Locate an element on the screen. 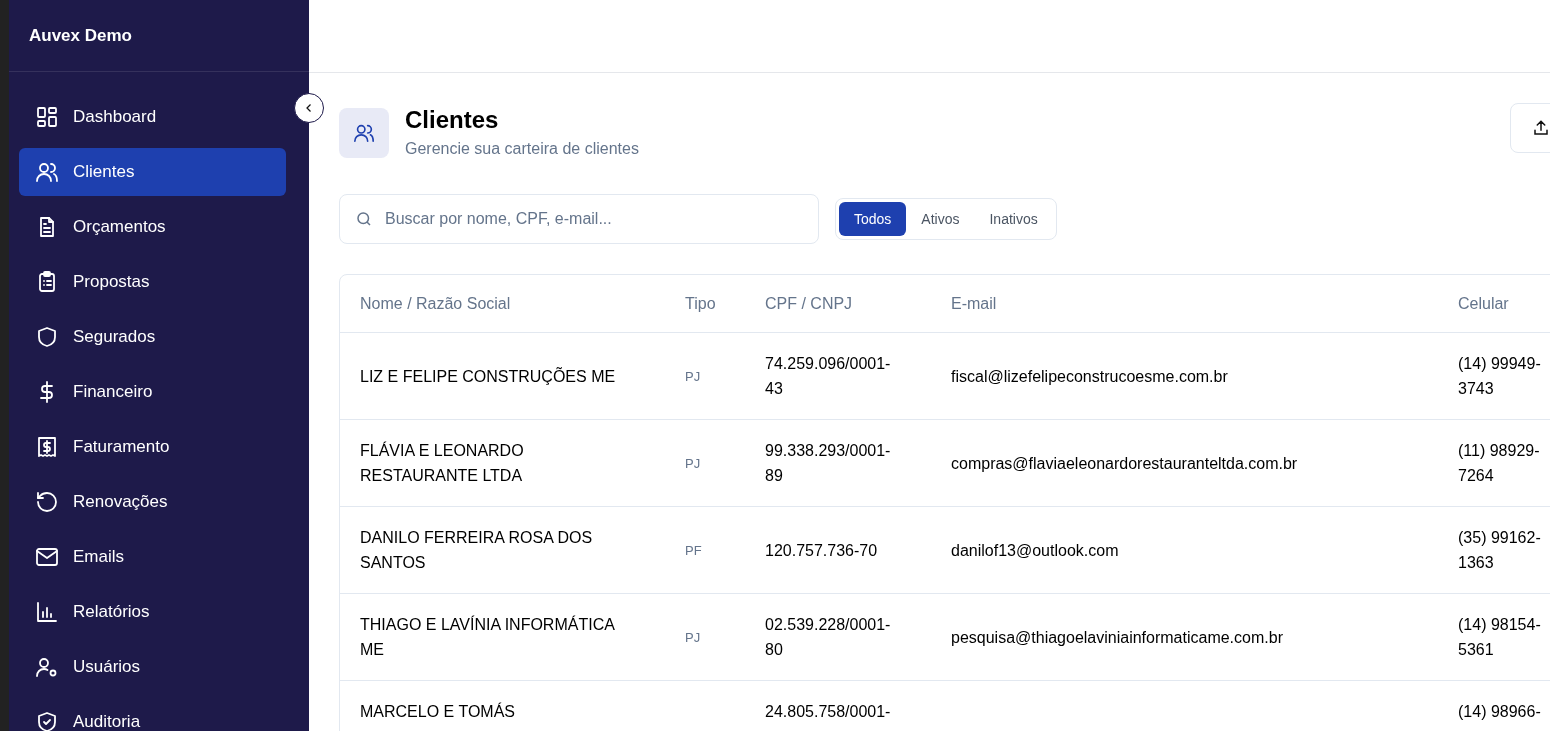  sidebar-item: Financeiro is located at coordinates (152, 392).